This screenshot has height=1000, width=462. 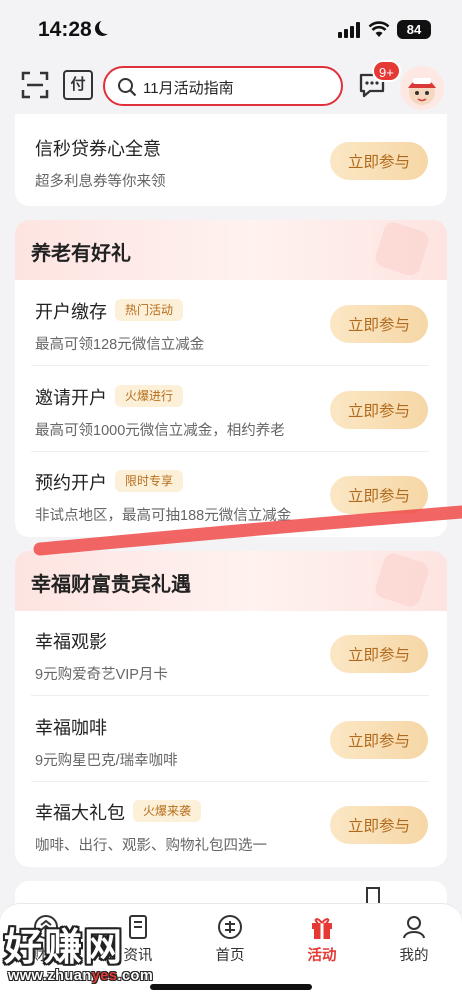 What do you see at coordinates (78, 85) in the screenshot?
I see `pay-code-button: 付` at bounding box center [78, 85].